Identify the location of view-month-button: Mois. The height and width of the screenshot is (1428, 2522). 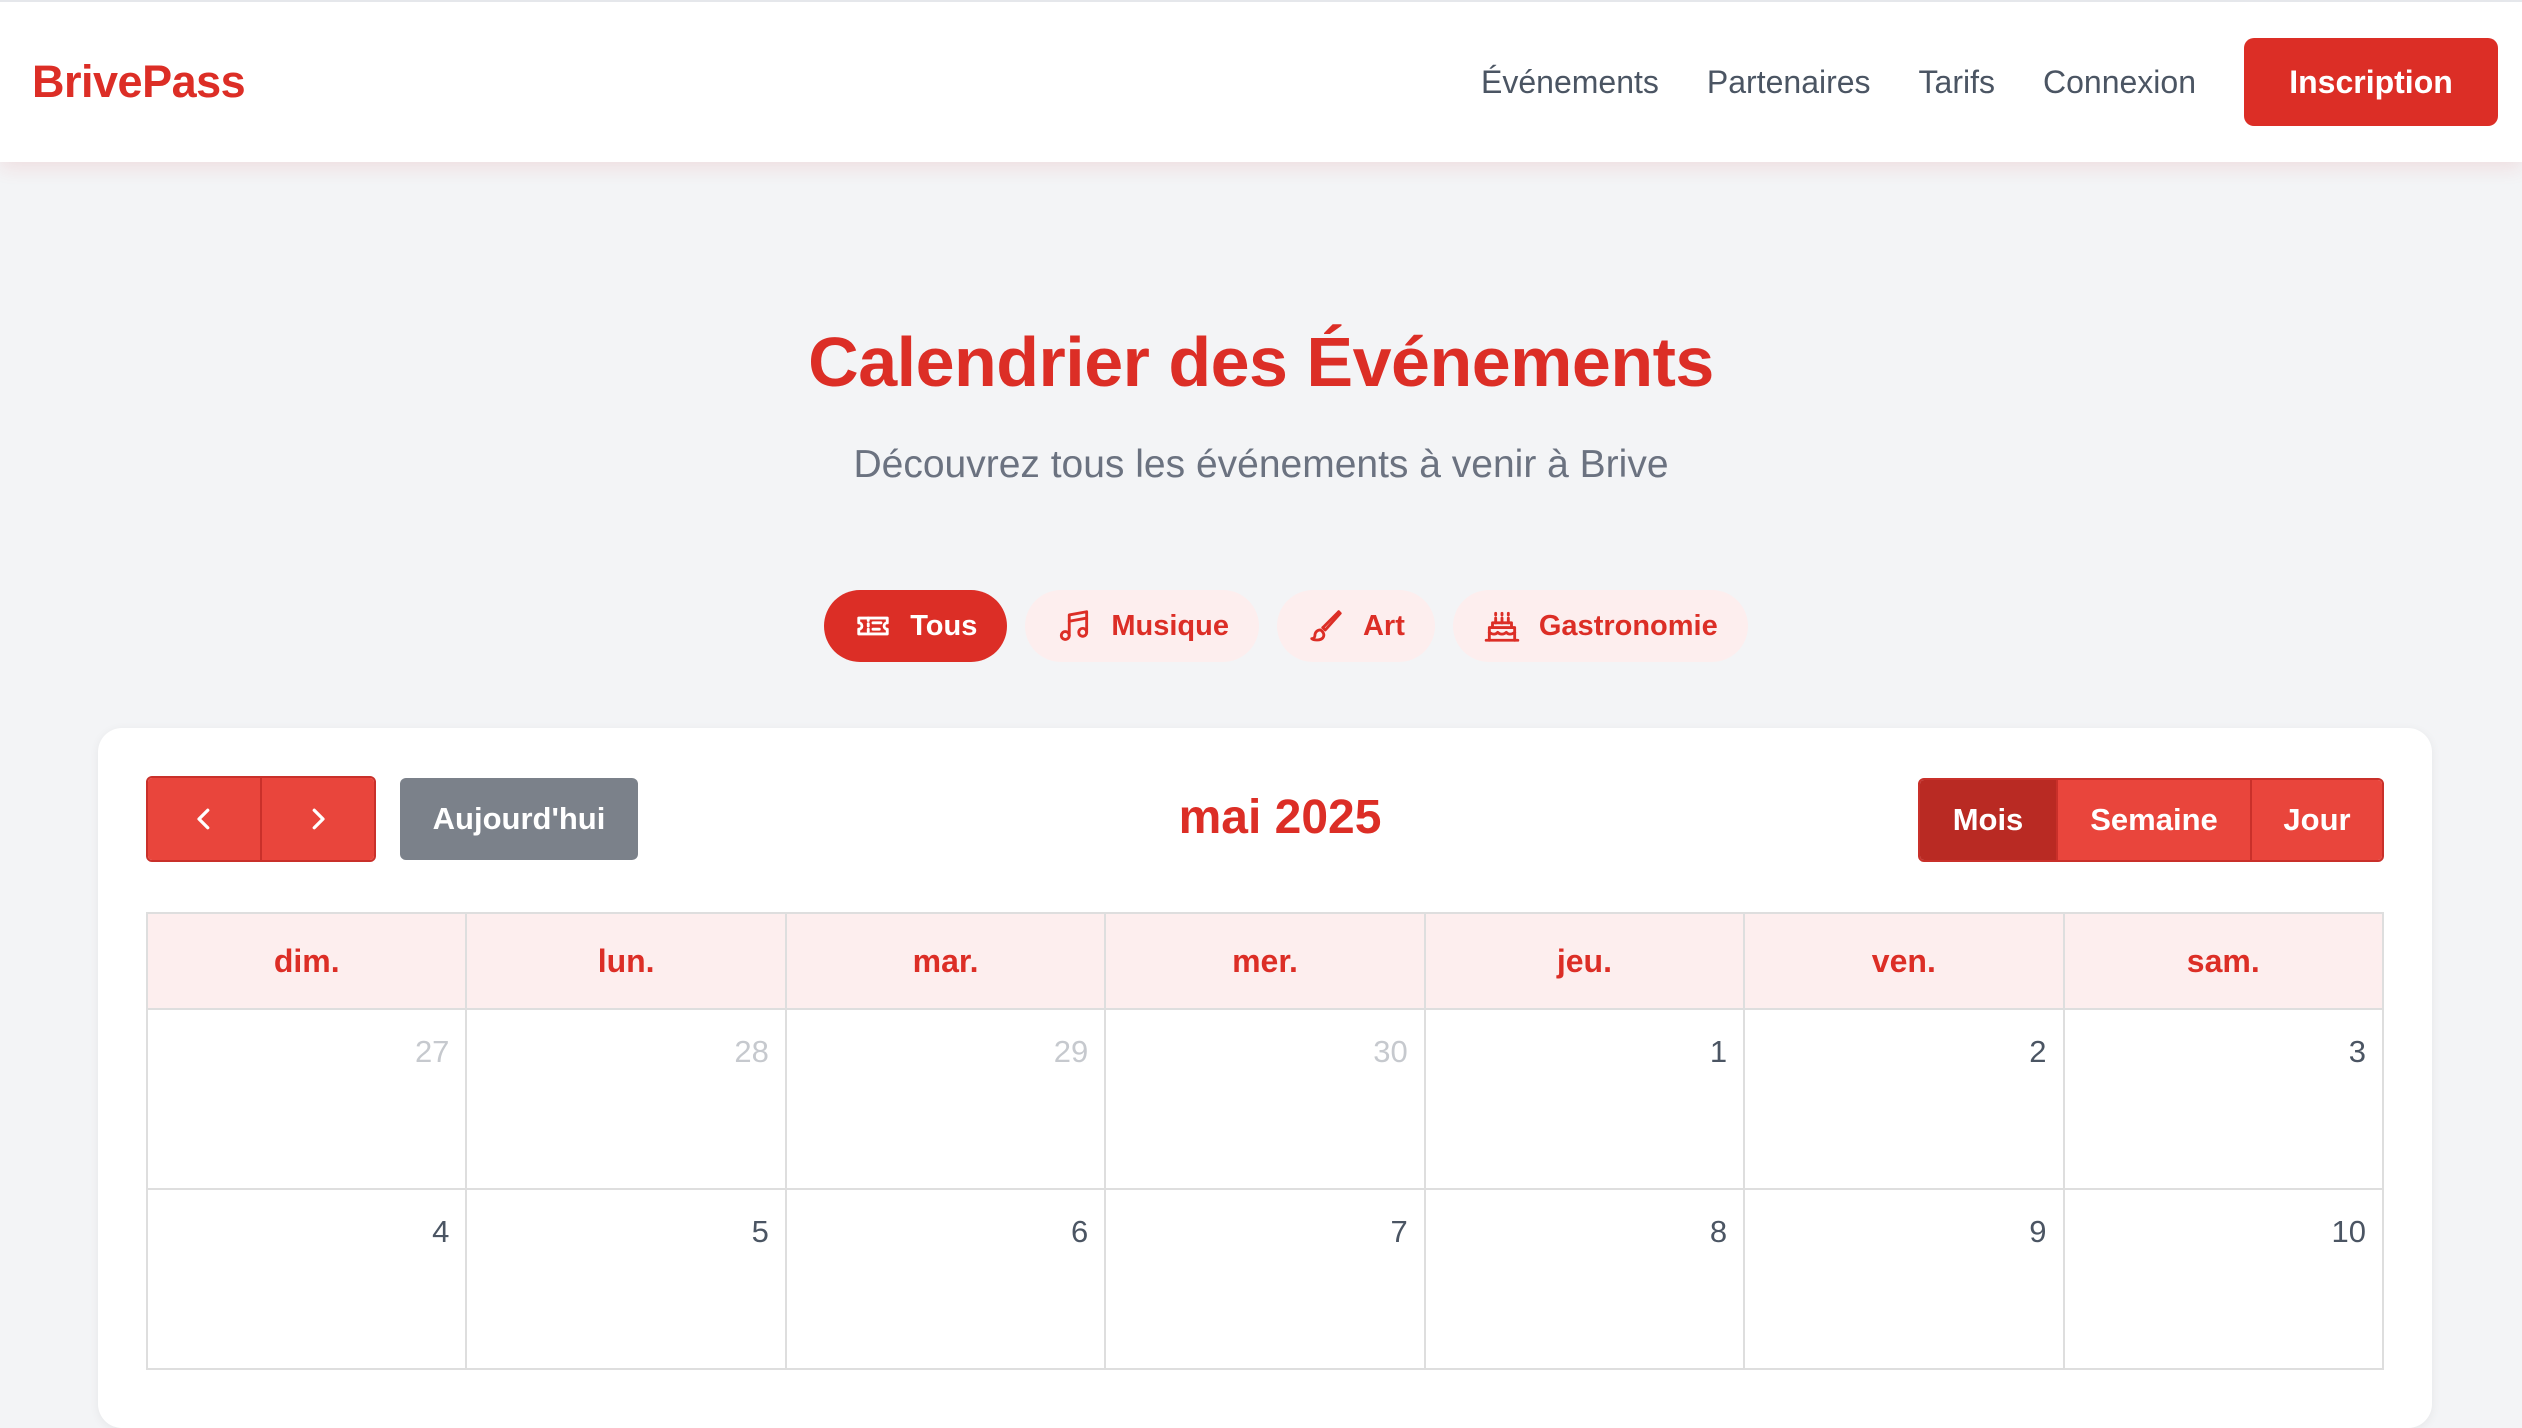
(1988, 820).